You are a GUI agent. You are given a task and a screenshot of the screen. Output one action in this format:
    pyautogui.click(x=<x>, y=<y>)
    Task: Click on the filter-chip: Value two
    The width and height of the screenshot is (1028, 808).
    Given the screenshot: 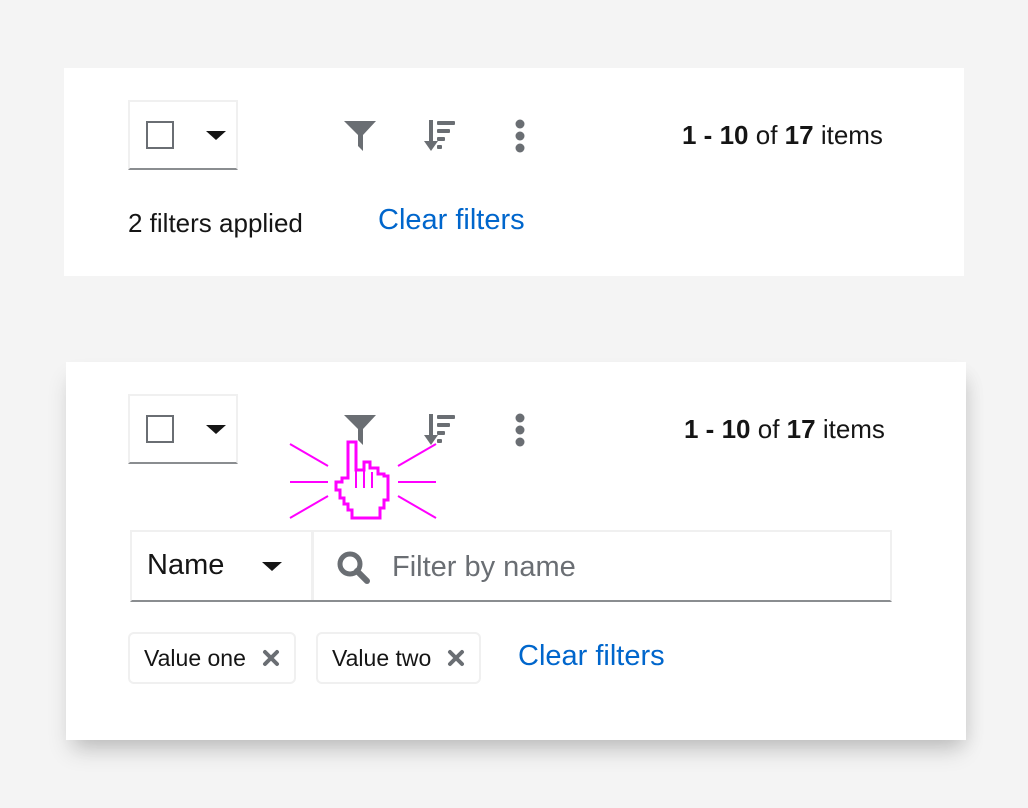 What is the action you would take?
    pyautogui.click(x=399, y=658)
    